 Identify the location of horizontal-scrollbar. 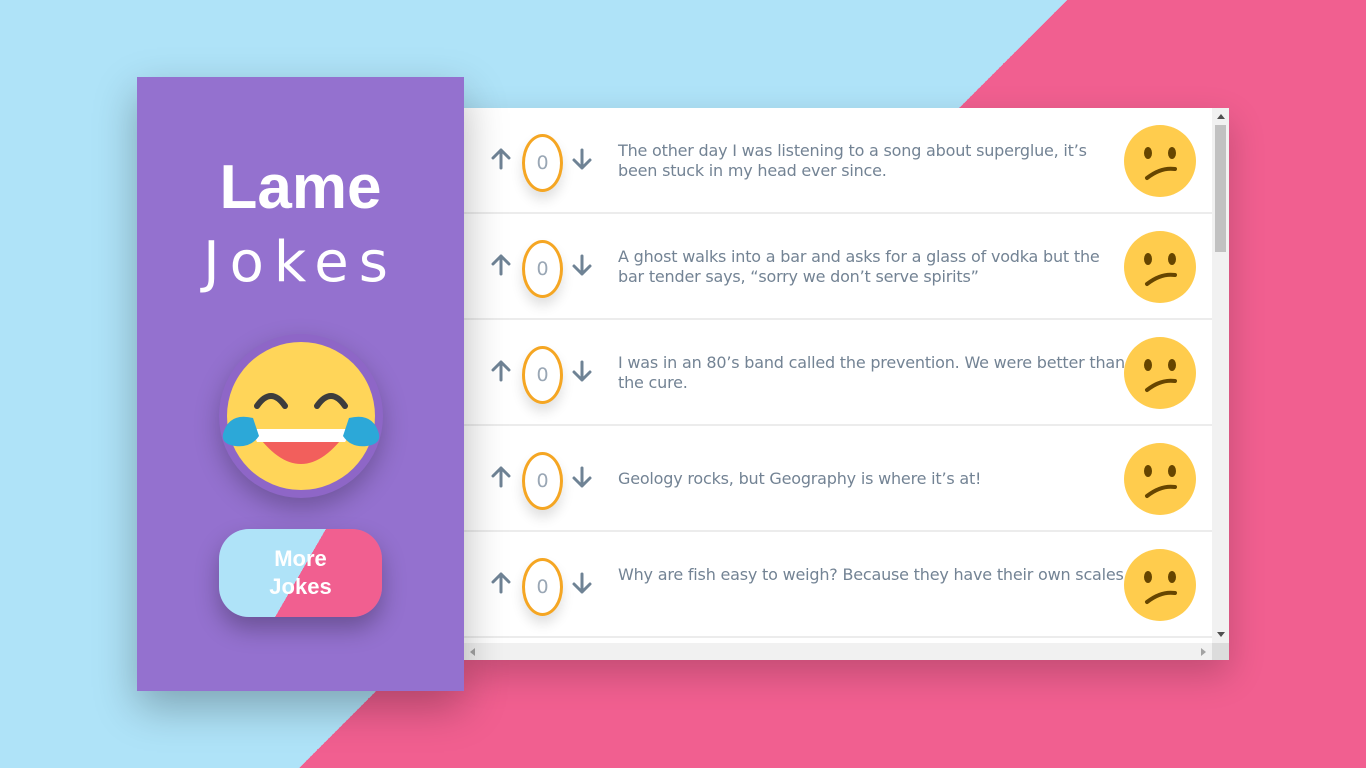
(838, 651).